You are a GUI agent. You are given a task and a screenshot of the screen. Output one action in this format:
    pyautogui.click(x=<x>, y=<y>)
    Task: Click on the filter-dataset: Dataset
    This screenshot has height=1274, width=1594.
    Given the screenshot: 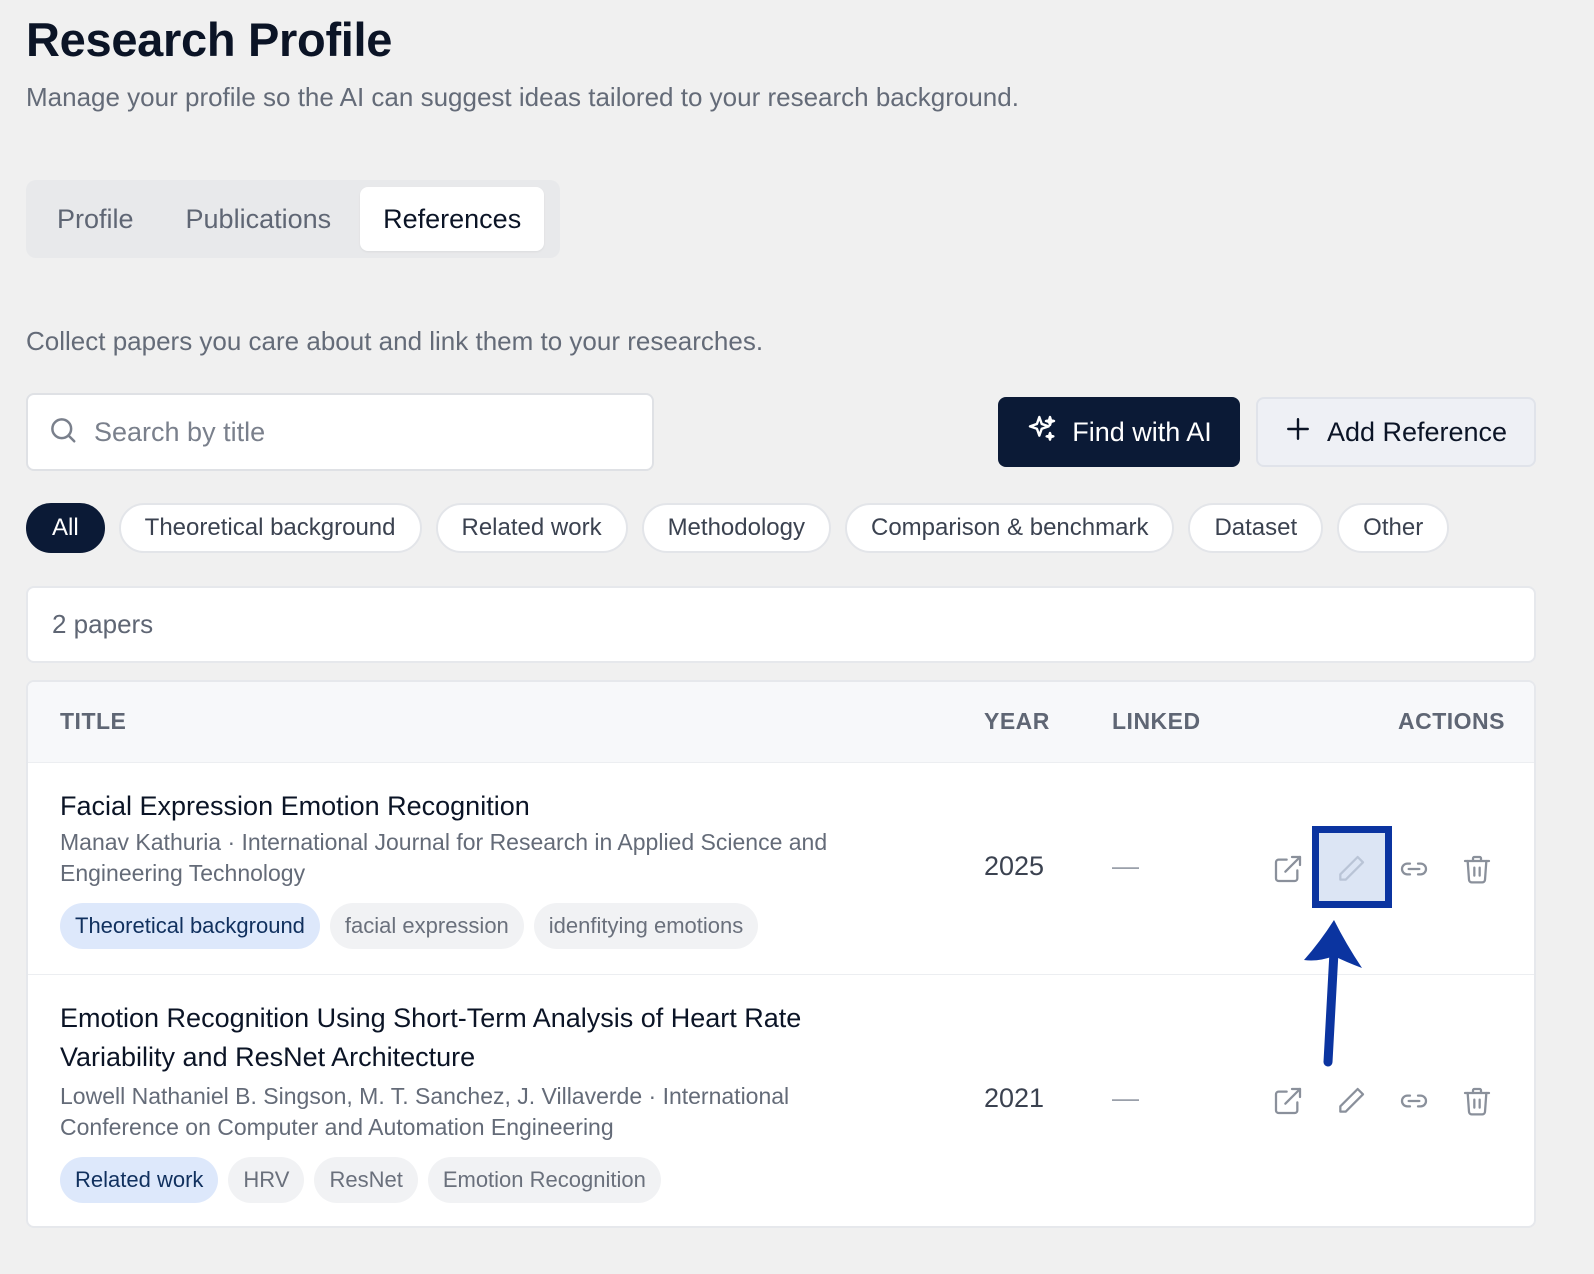 What is the action you would take?
    pyautogui.click(x=1256, y=528)
    